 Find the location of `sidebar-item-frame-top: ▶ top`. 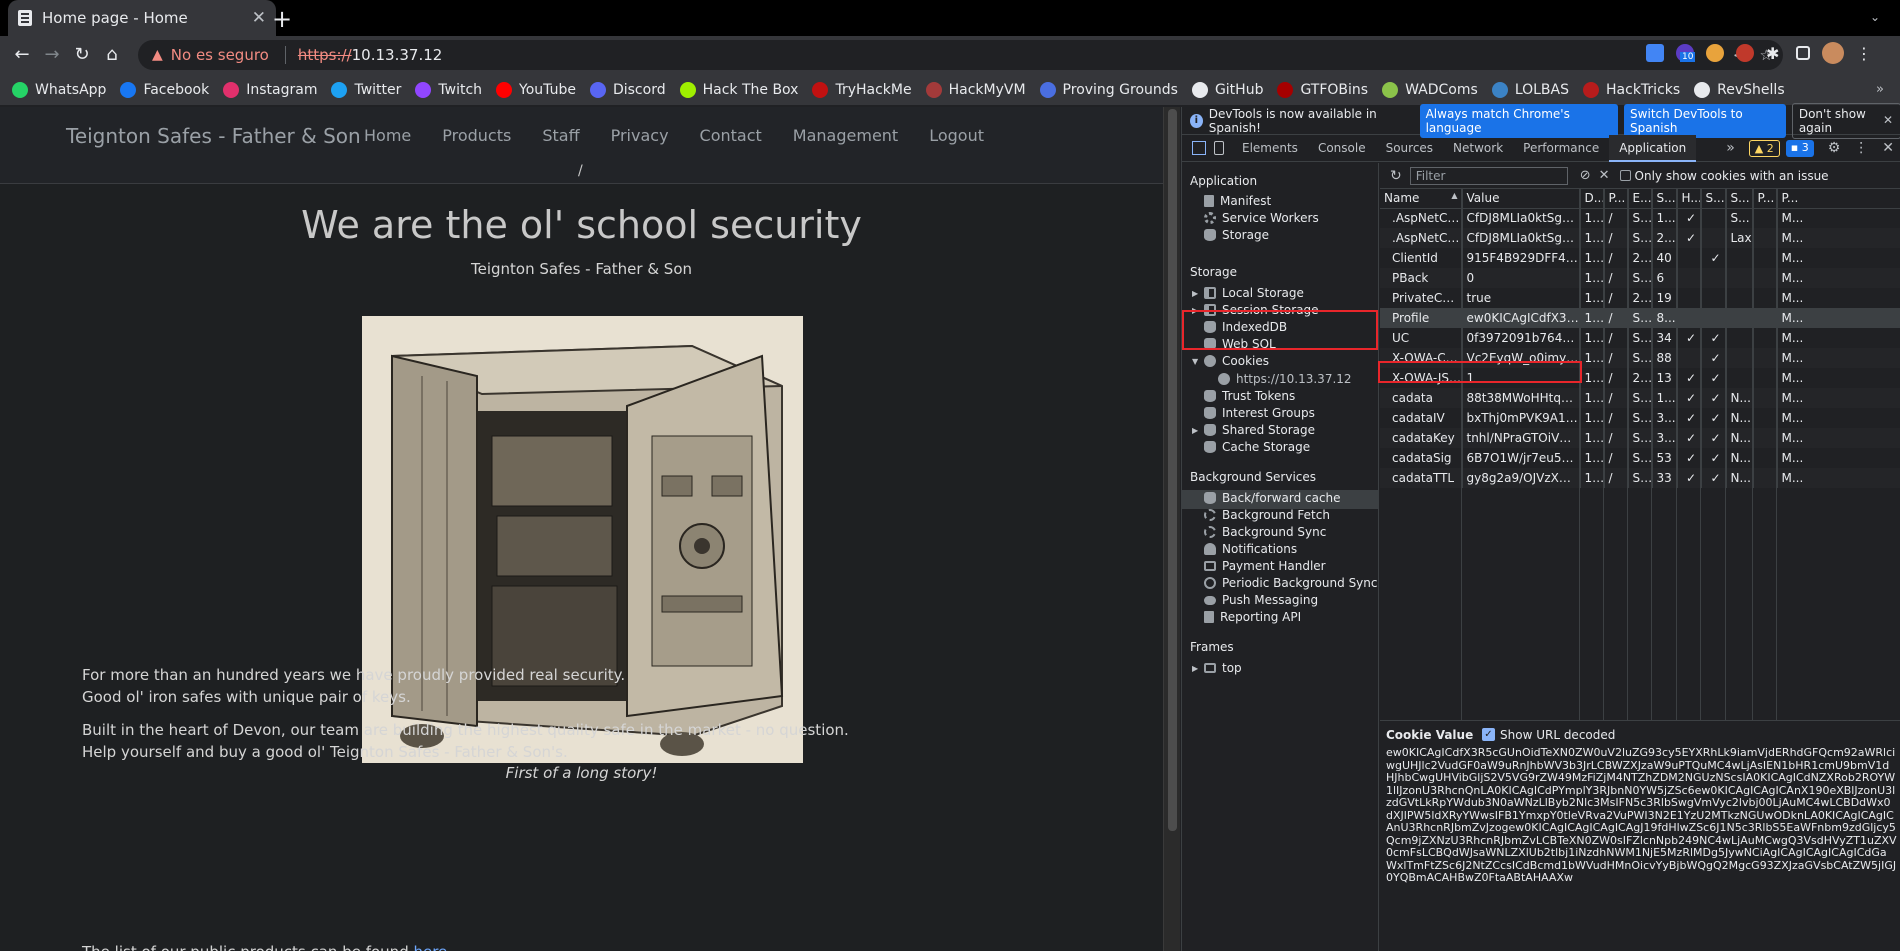

sidebar-item-frame-top: ▶ top is located at coordinates (1217, 668).